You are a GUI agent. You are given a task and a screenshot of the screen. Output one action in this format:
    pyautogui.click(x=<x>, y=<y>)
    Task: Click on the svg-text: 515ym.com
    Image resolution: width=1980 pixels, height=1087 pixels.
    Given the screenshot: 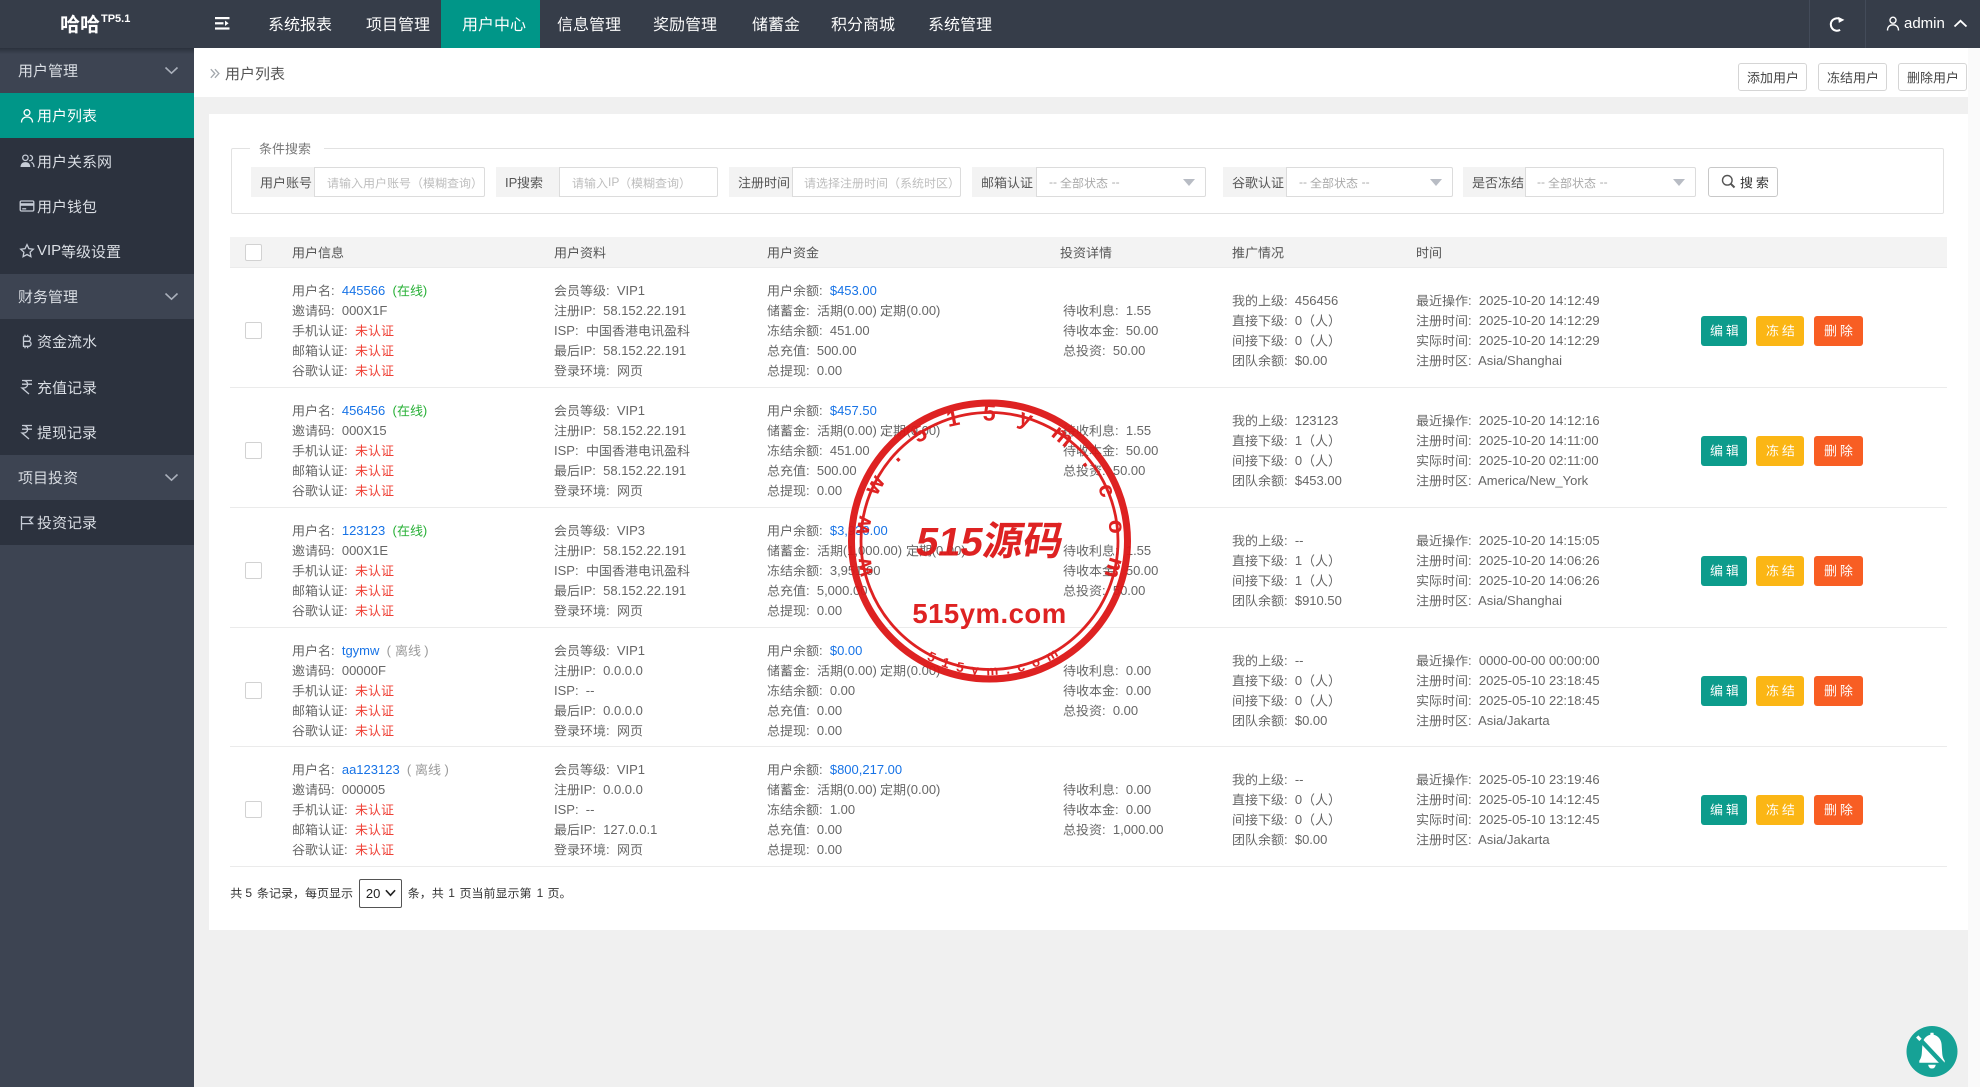 What is the action you would take?
    pyautogui.click(x=989, y=613)
    